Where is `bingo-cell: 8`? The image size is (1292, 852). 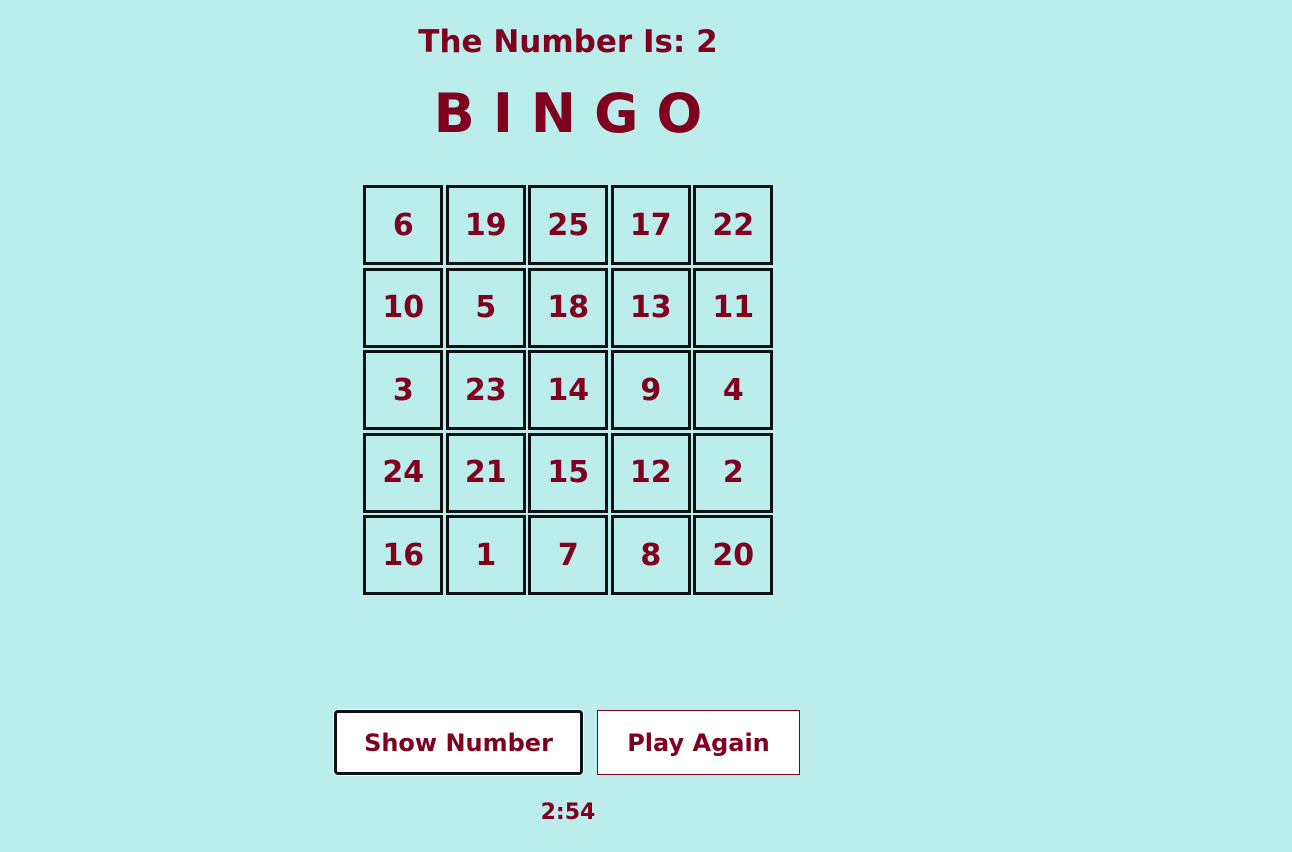
bingo-cell: 8 is located at coordinates (650, 555).